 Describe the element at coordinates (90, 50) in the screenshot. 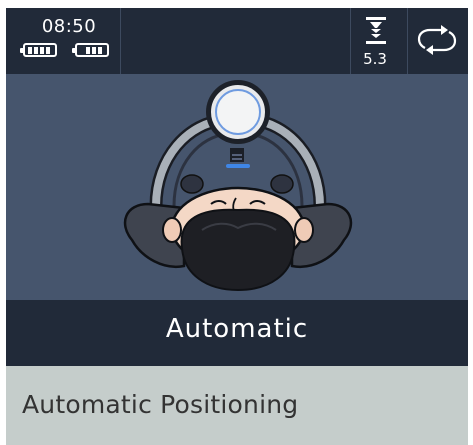

I see `battery-2-icon` at that location.